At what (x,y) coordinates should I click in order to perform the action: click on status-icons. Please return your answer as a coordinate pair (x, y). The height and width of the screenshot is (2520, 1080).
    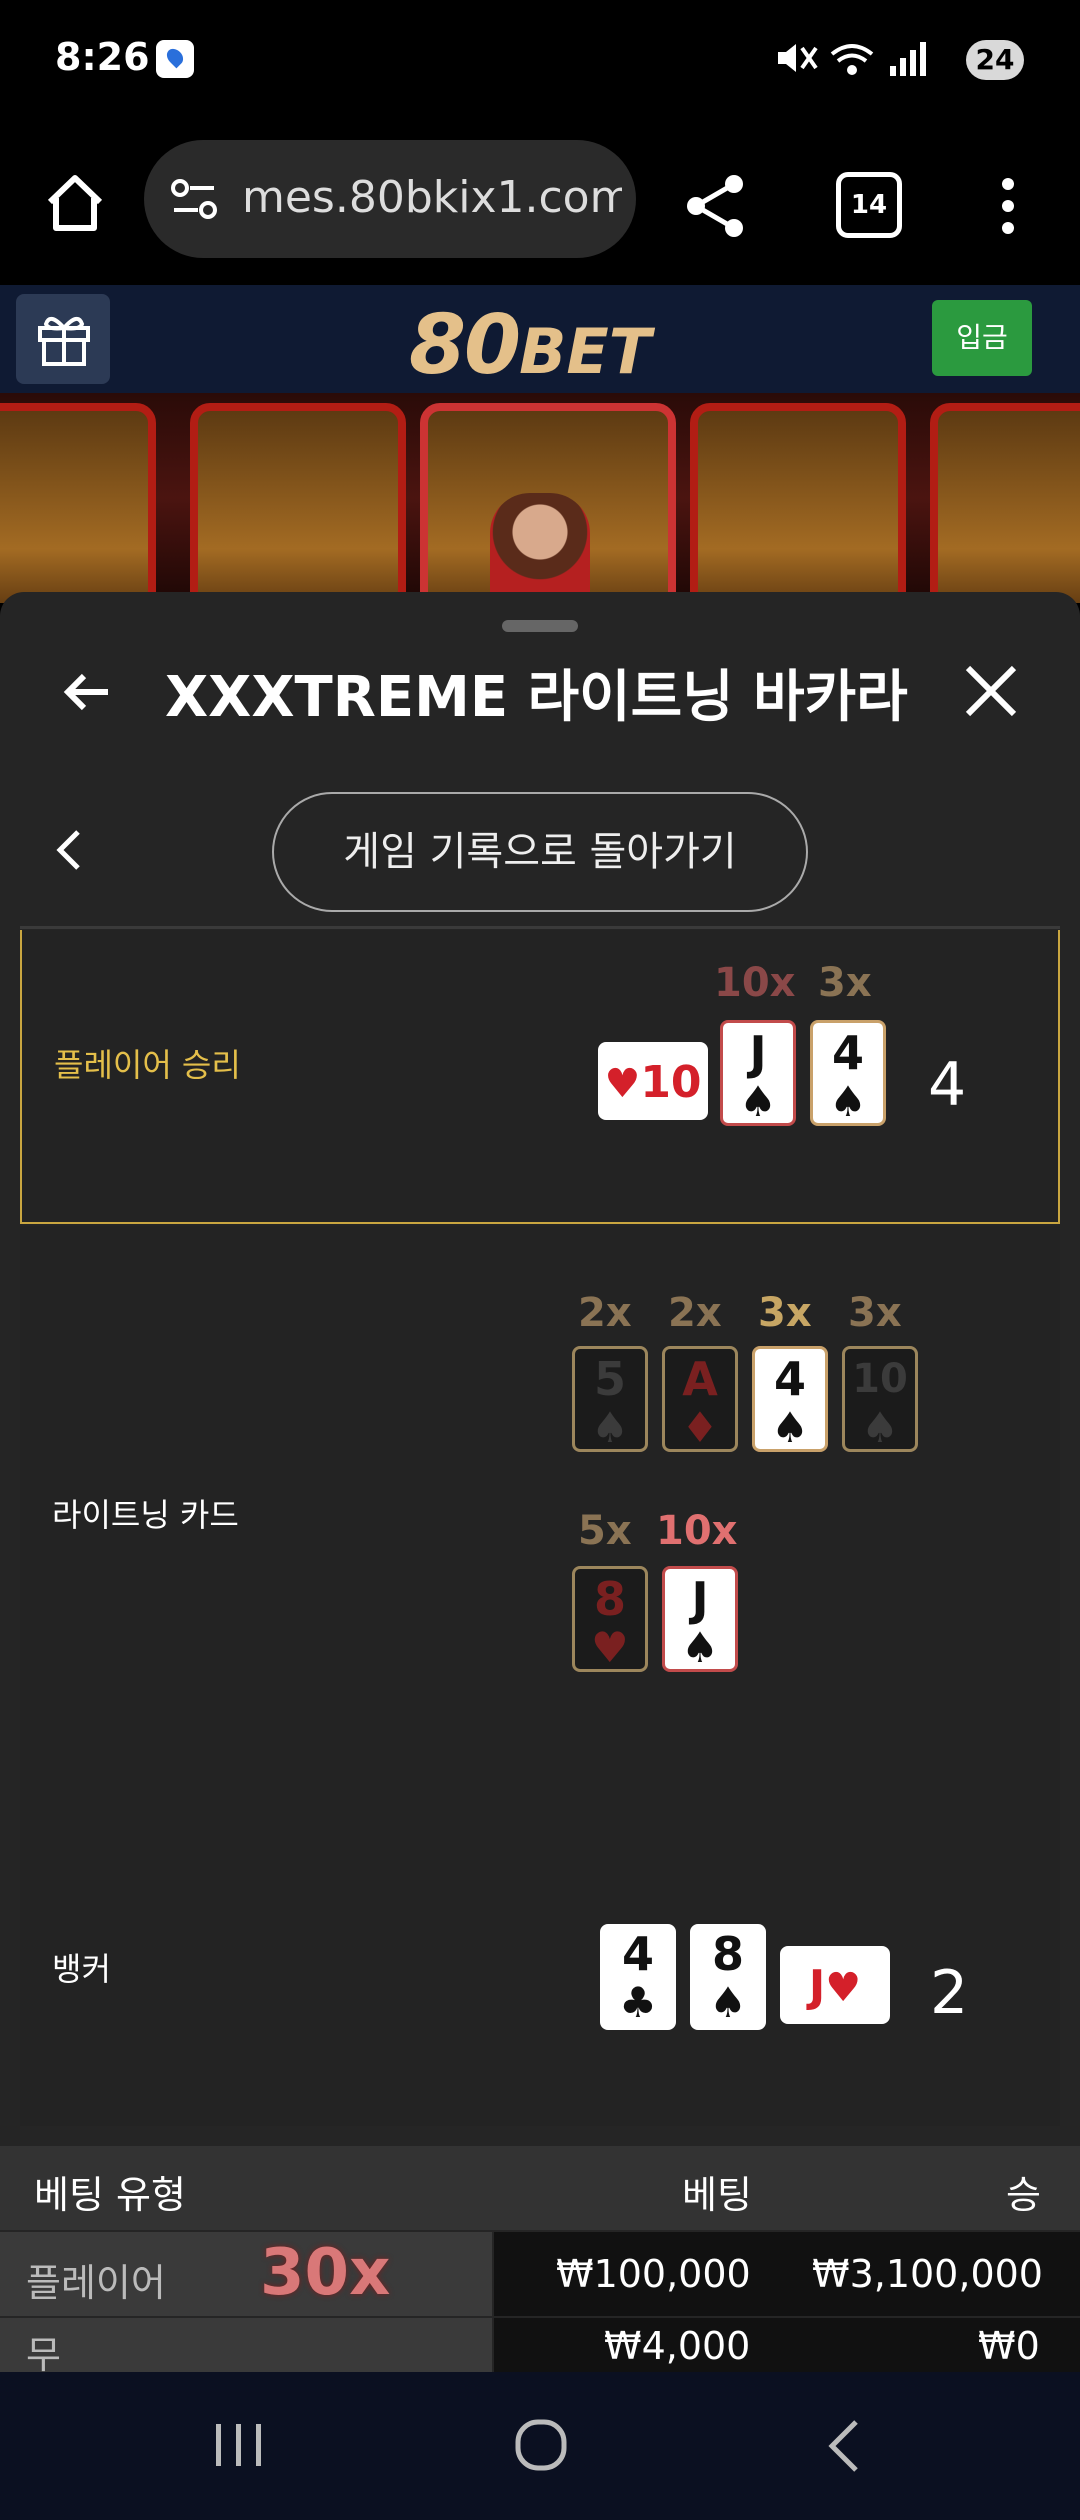
    Looking at the image, I should click on (870, 62).